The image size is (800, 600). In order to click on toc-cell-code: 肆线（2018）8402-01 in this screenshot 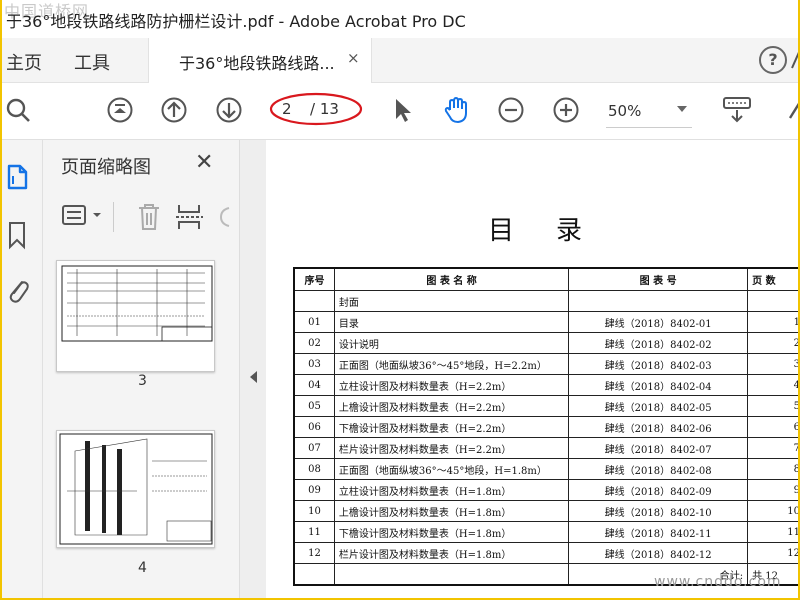, I will do `click(658, 322)`.